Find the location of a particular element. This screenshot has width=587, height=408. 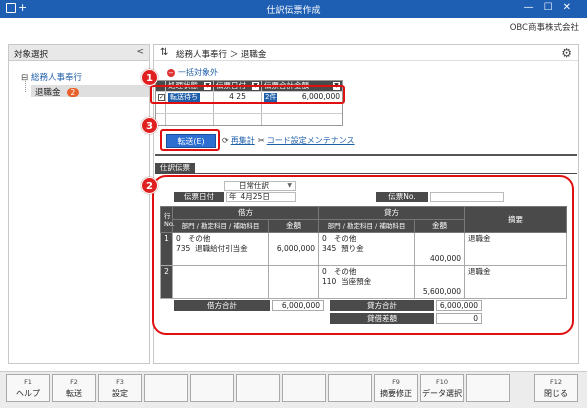

header-debit-account: 部門 / 勘定科目 / 補助科目 is located at coordinates (220, 226).